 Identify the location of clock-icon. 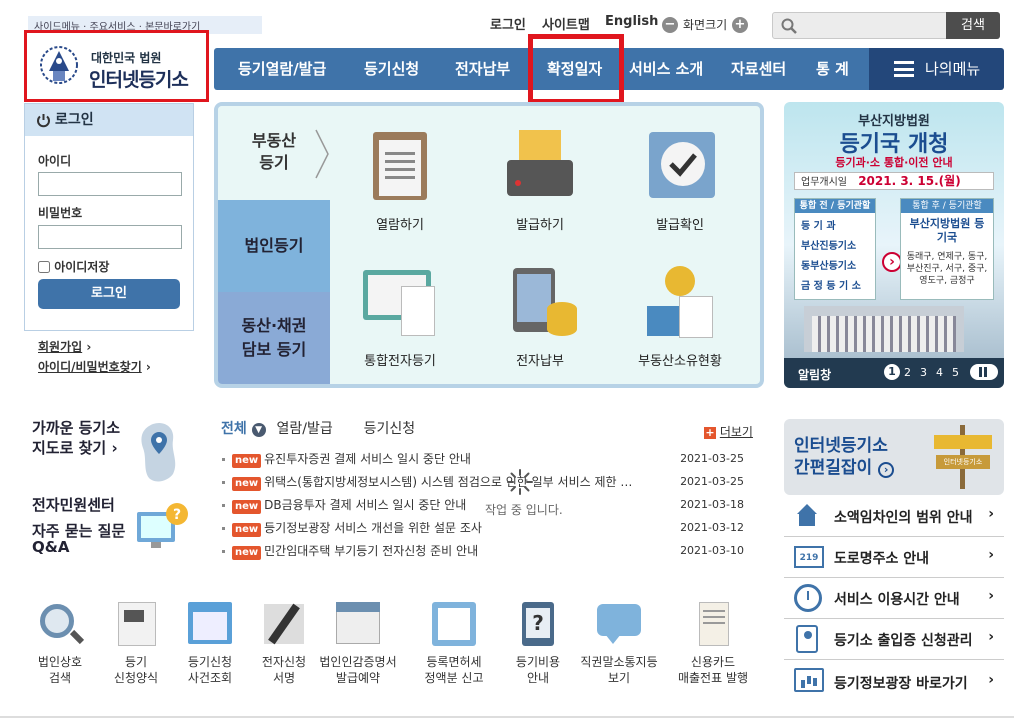
(808, 598).